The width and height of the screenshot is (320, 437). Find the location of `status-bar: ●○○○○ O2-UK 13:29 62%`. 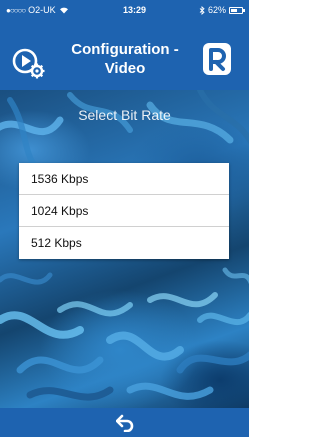

status-bar: ●○○○○ O2-UK 13:29 62% is located at coordinates (124, 10).